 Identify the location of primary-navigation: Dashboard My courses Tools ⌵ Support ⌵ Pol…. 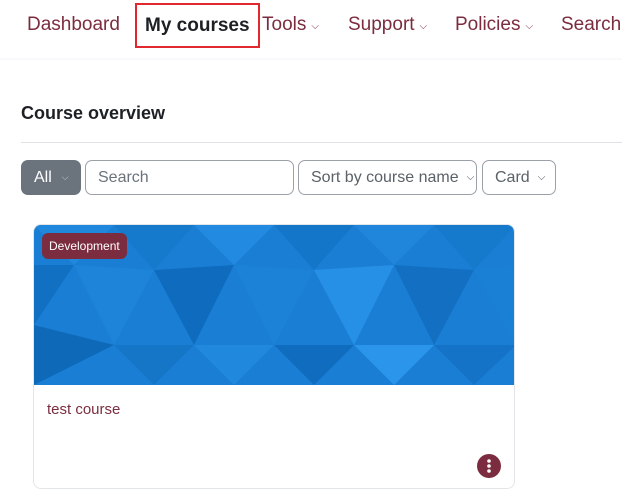
(311, 29).